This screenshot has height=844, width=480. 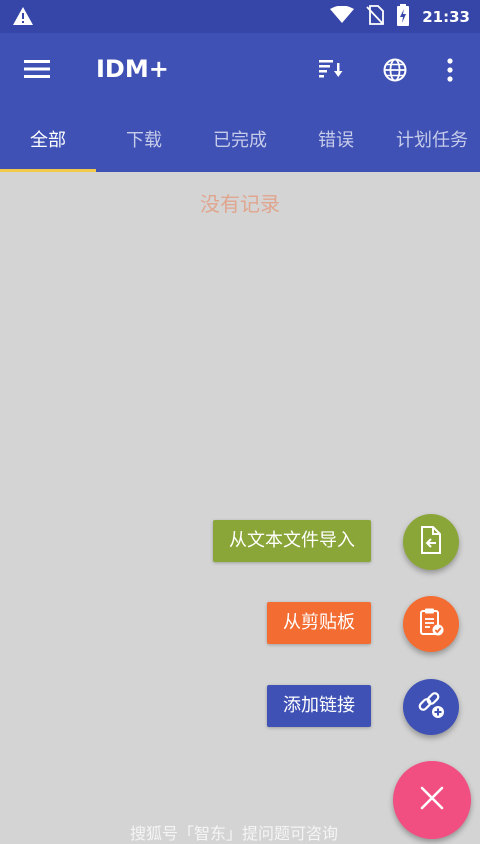 I want to click on tab-downloading: 下载, so click(x=144, y=140).